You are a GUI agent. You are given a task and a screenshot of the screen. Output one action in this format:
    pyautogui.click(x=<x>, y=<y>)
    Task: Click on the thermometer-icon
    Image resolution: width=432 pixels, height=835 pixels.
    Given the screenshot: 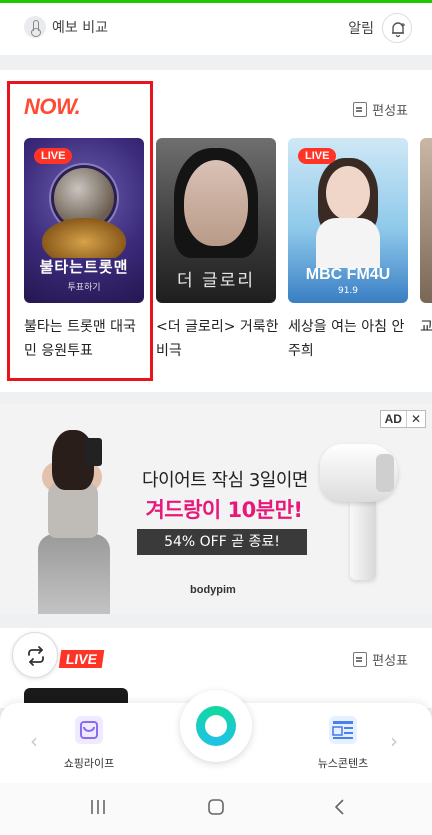 What is the action you would take?
    pyautogui.click(x=35, y=27)
    